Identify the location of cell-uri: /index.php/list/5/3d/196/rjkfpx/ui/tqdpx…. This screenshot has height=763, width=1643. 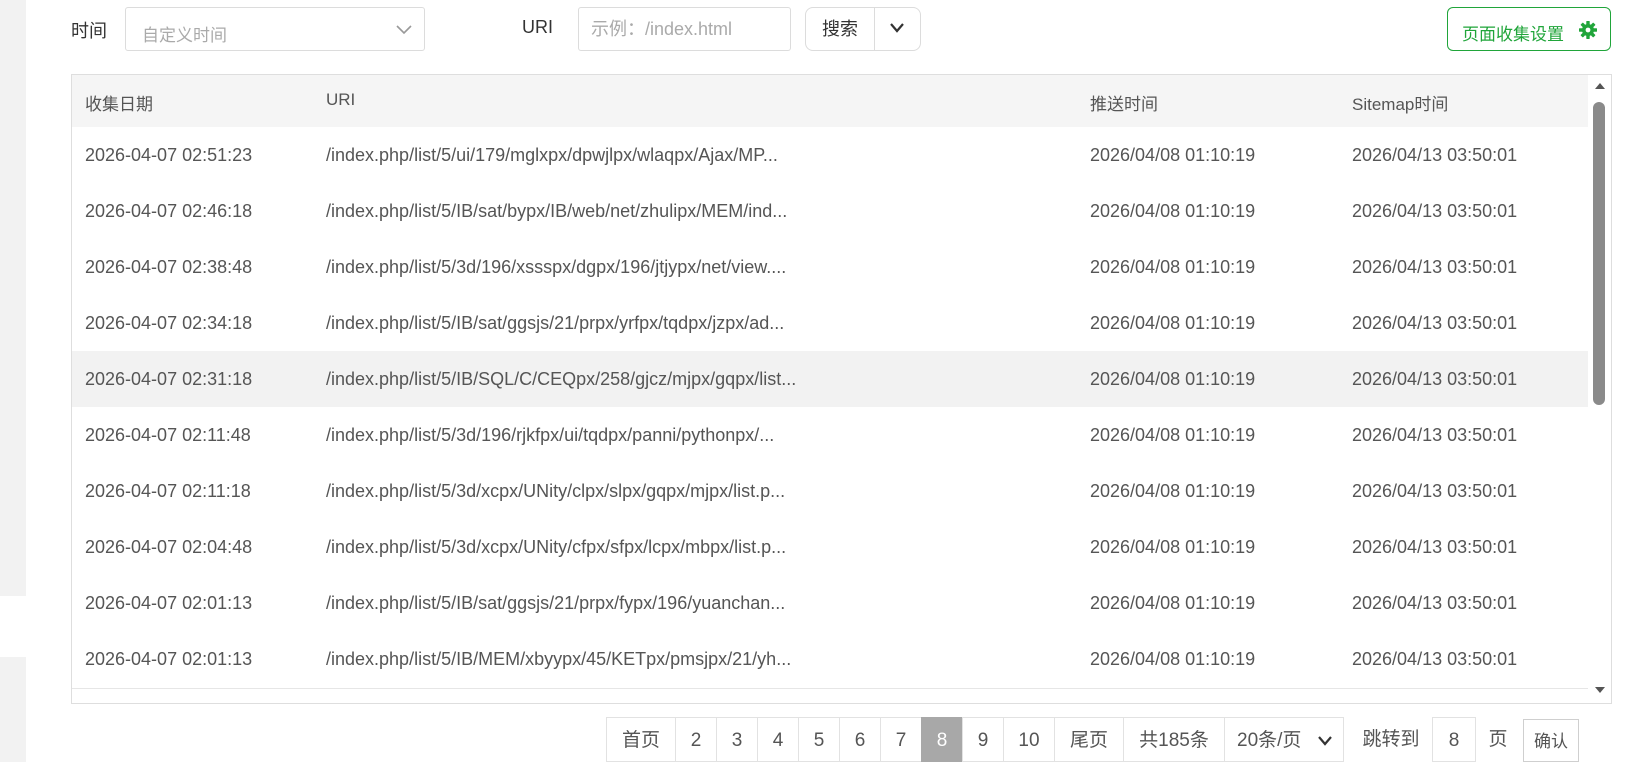
(550, 435).